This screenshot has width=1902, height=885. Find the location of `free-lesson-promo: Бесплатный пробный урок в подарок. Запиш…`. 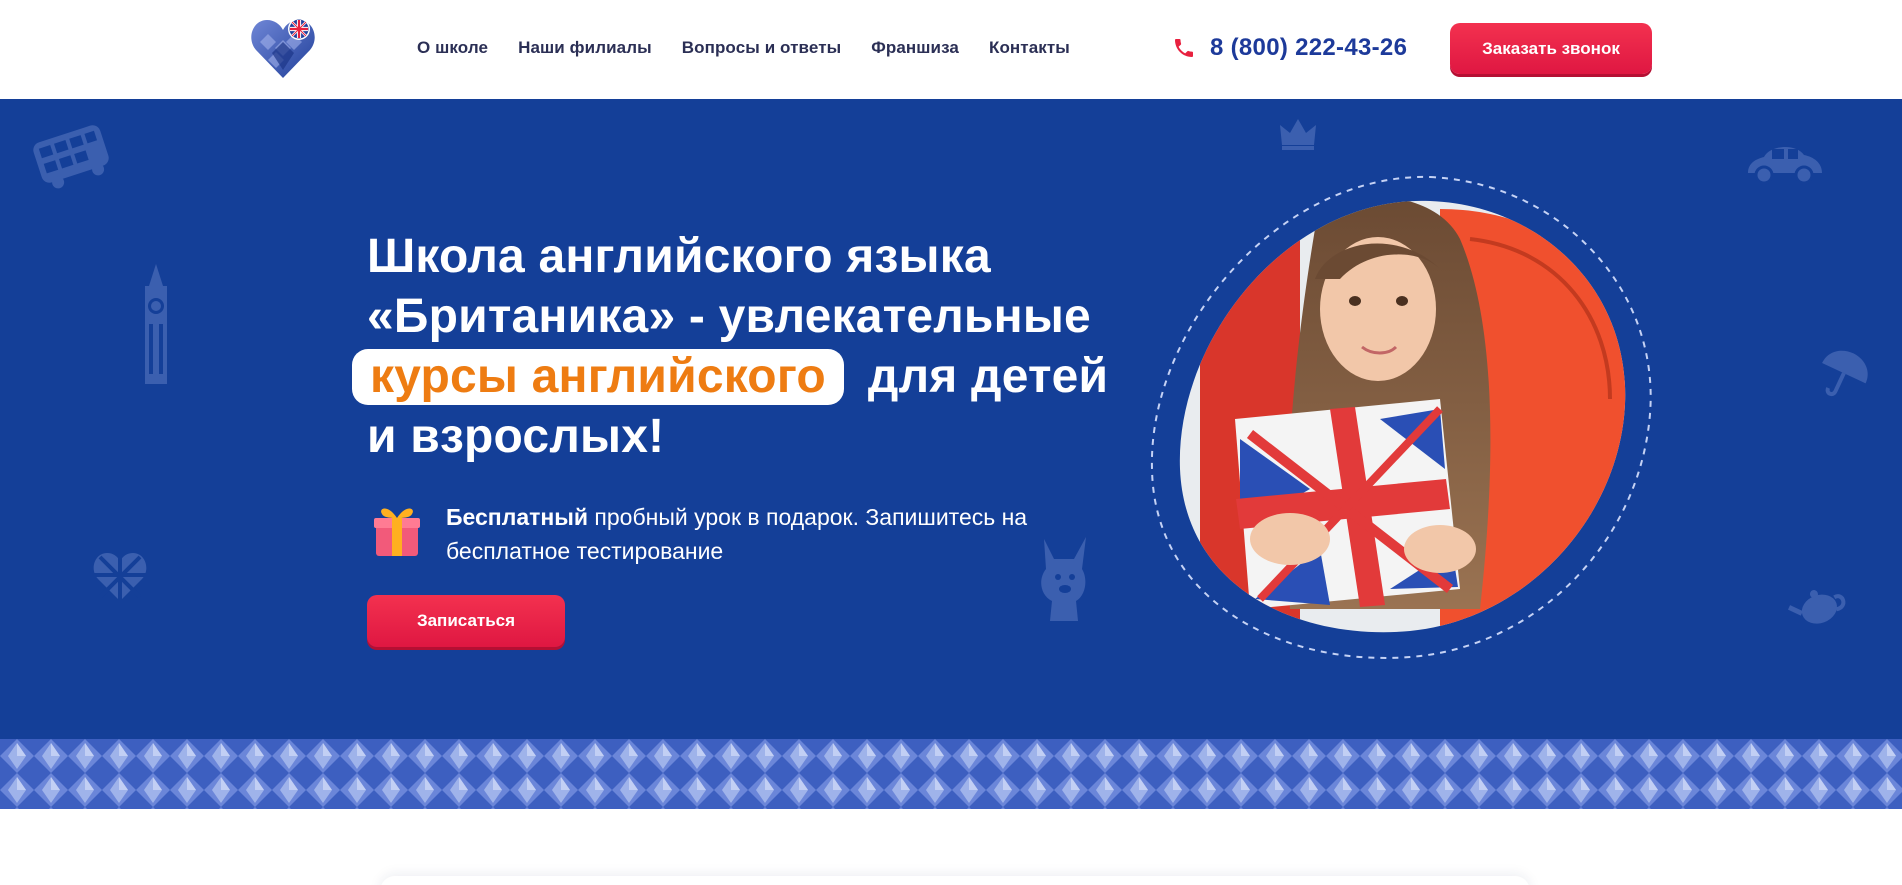

free-lesson-promo: Бесплатный пробный урок в подарок. Запиш… is located at coordinates (729, 534).